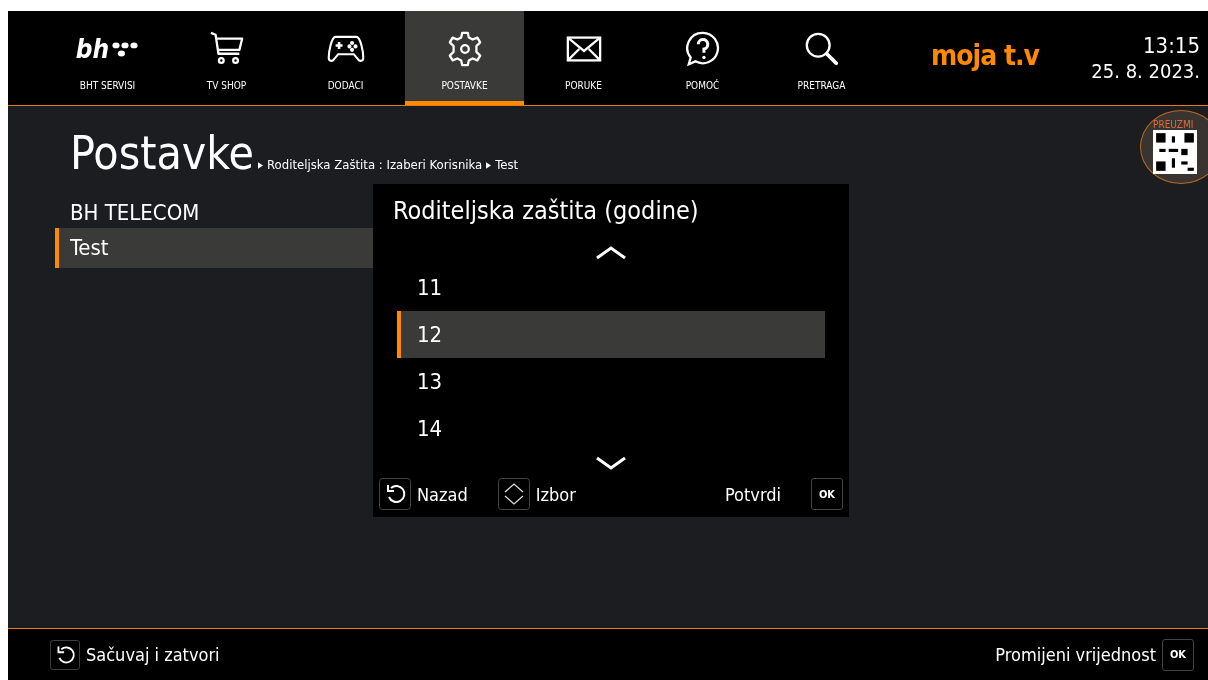 The image size is (1208, 680). I want to click on qr-badge: PREUZMI, so click(1174, 147).